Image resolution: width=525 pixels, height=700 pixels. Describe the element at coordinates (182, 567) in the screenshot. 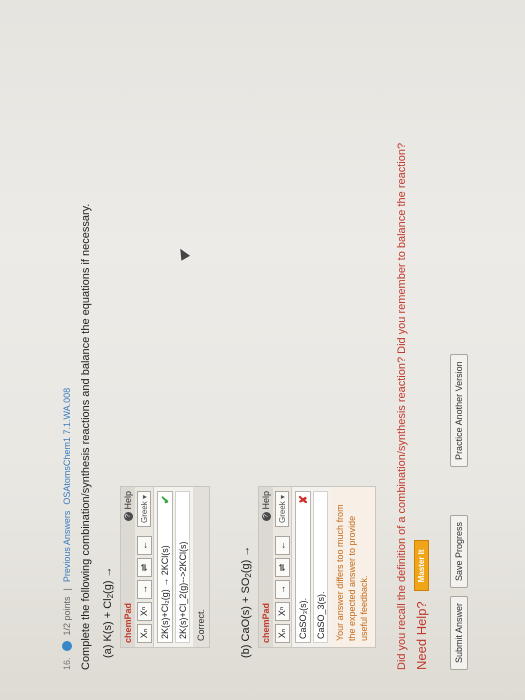

I see `chempad-a-raw-text: 2K(s)+Cl_2(g)-->2KCl(s)` at that location.